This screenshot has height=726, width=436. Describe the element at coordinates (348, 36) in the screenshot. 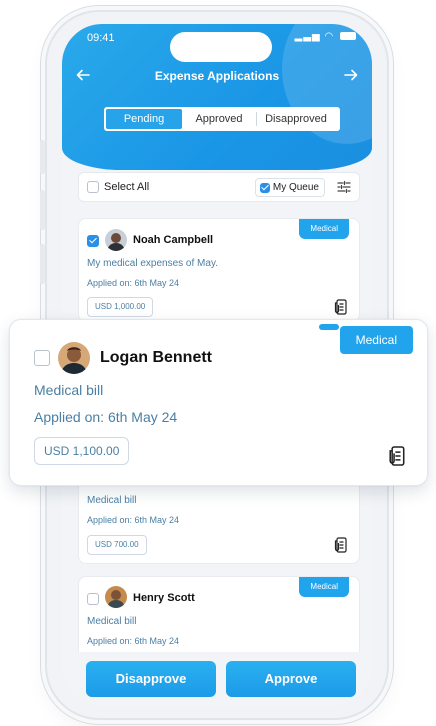

I see `battery-icon` at that location.